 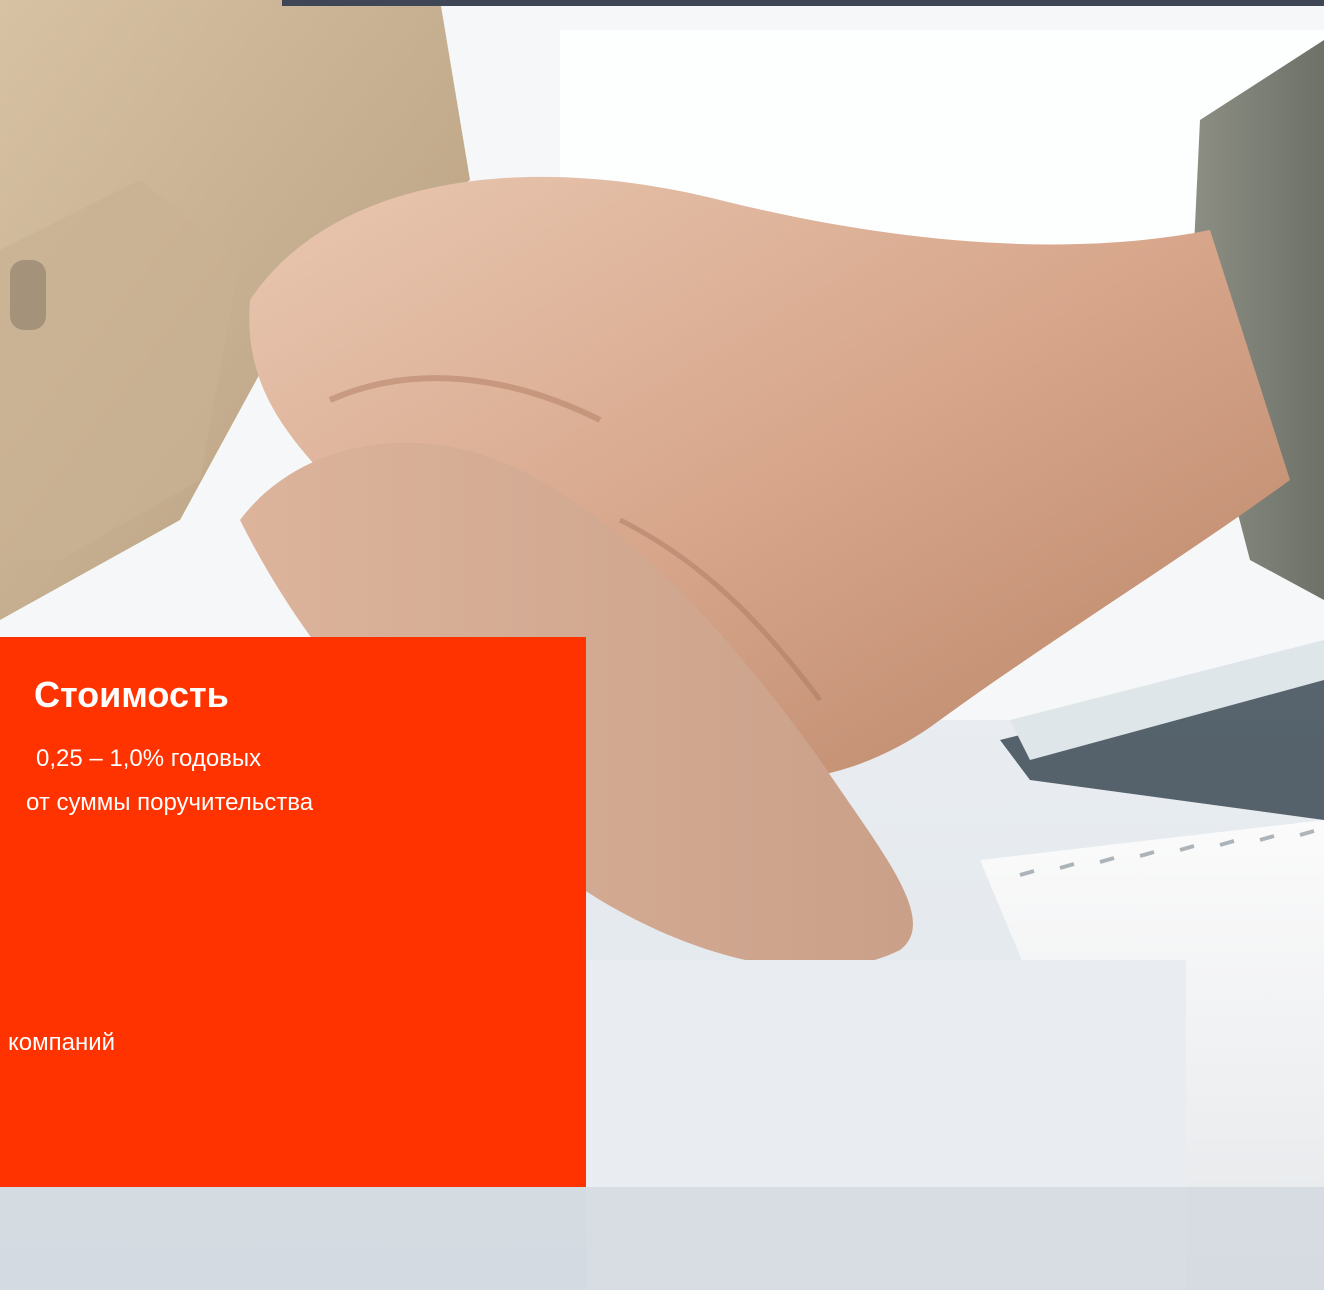 I want to click on cost-title: Стоимость, so click(x=131, y=694).